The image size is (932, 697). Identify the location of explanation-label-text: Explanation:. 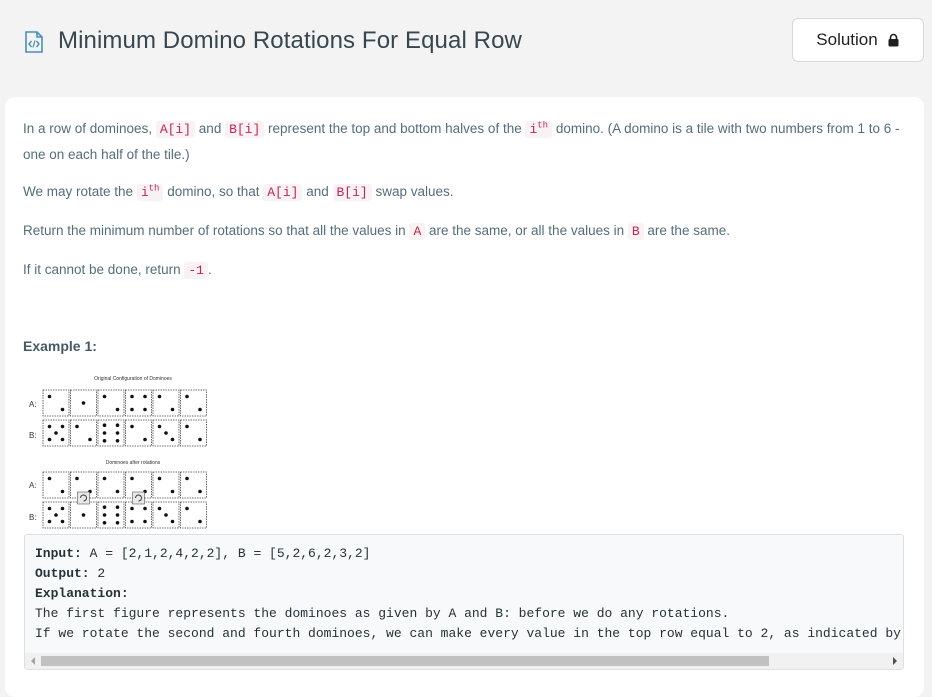
(82, 593).